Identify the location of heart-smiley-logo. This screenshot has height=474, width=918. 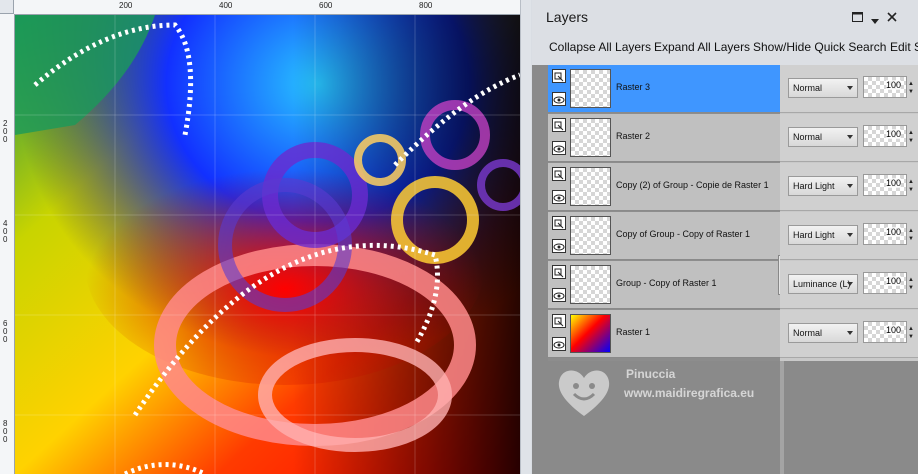
(584, 393).